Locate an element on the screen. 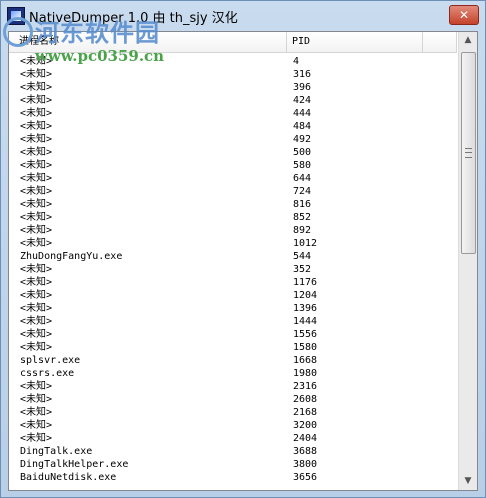 The image size is (486, 498). pid-cell: 3656 is located at coordinates (305, 477).